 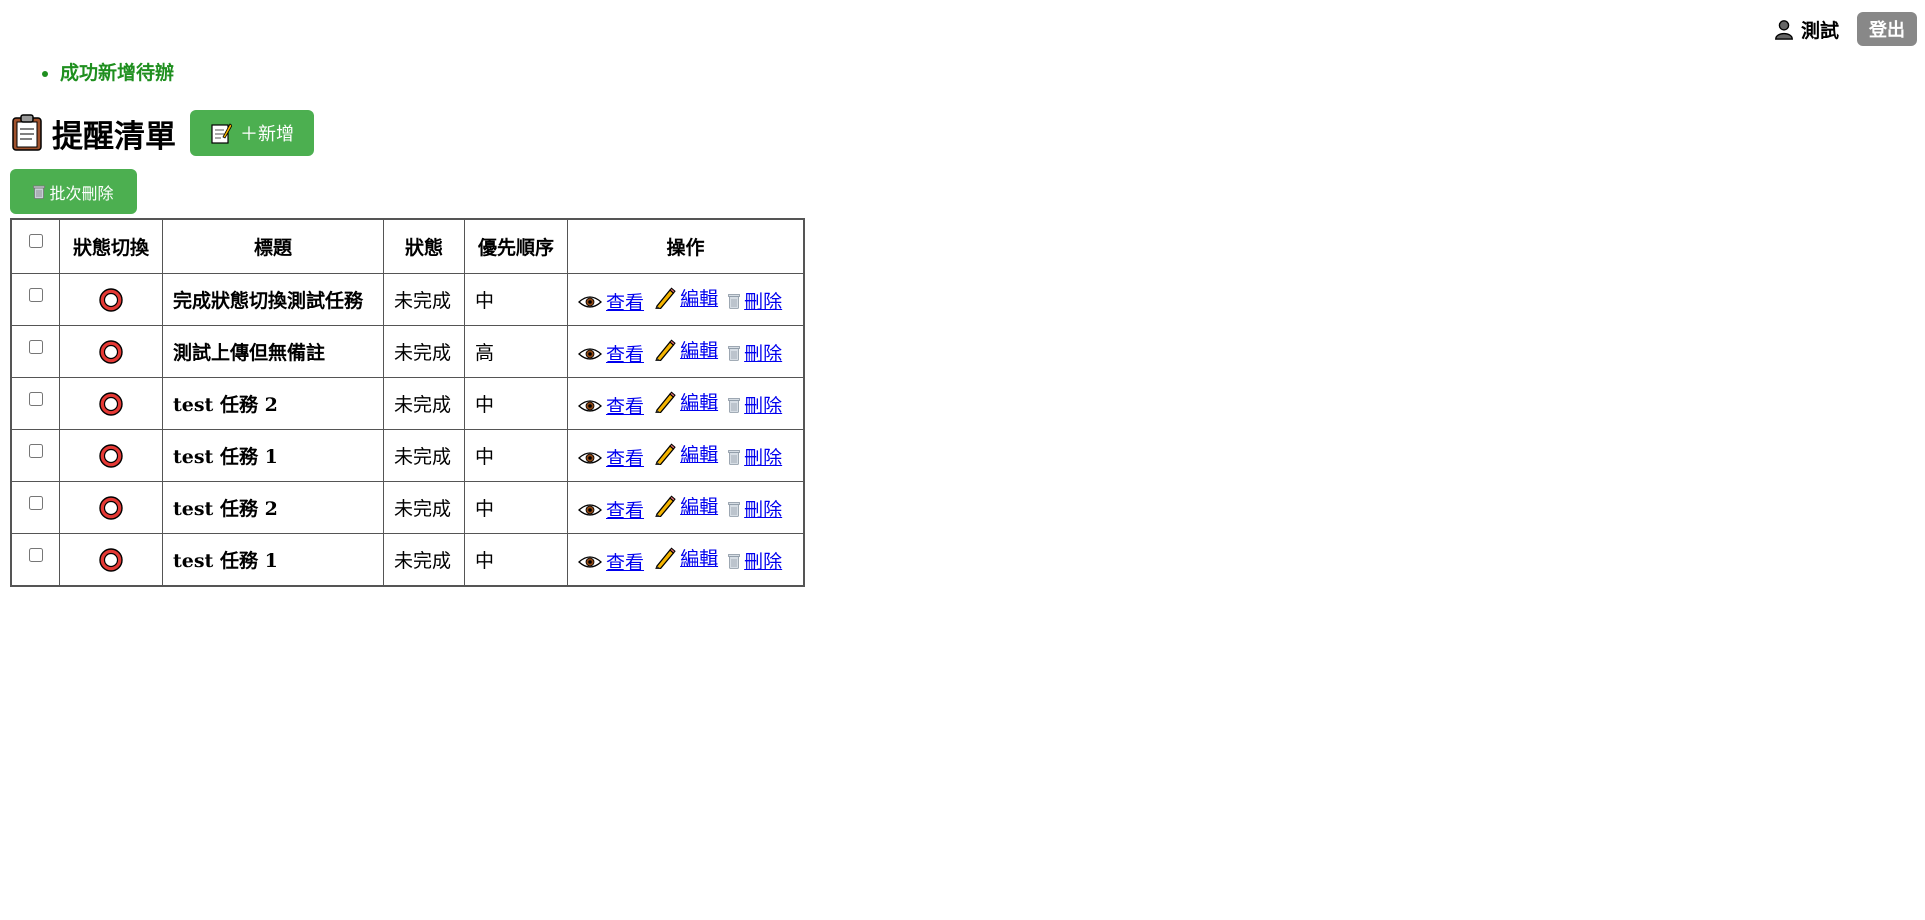 I want to click on row-title: 測試上傳但無備註, so click(x=273, y=351).